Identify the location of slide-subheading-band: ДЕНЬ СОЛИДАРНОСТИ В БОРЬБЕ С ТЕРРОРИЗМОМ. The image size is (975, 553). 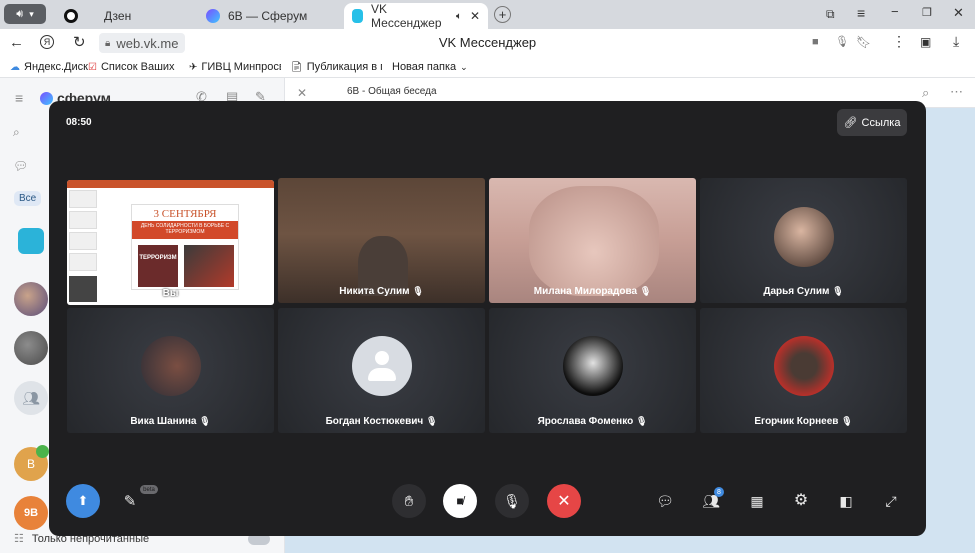
(185, 230).